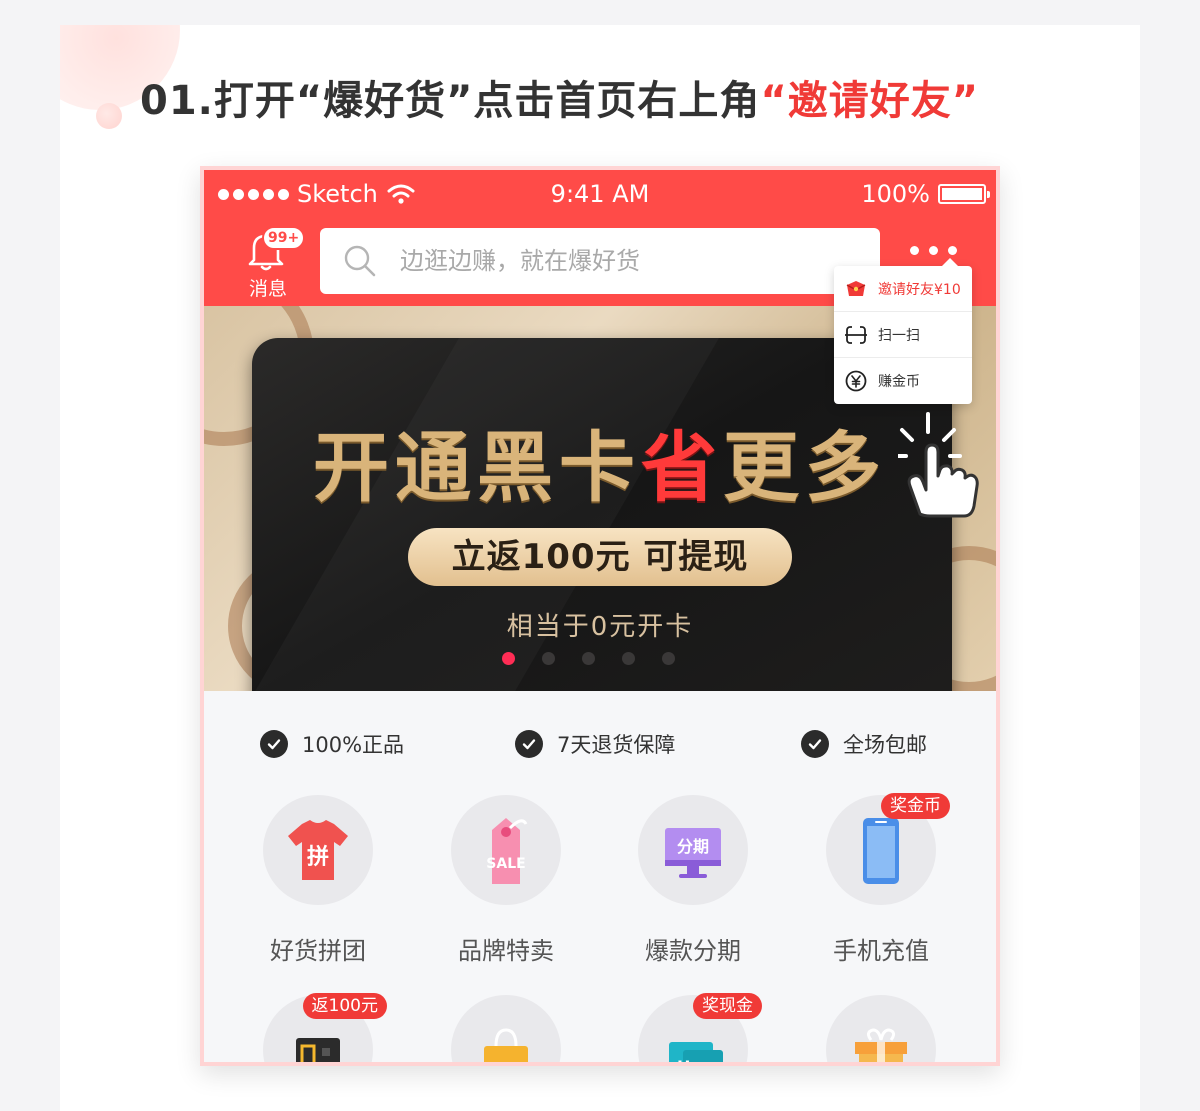 Image resolution: width=1200 pixels, height=1111 pixels. Describe the element at coordinates (109, 116) in the screenshot. I see `decor-circle-small` at that location.